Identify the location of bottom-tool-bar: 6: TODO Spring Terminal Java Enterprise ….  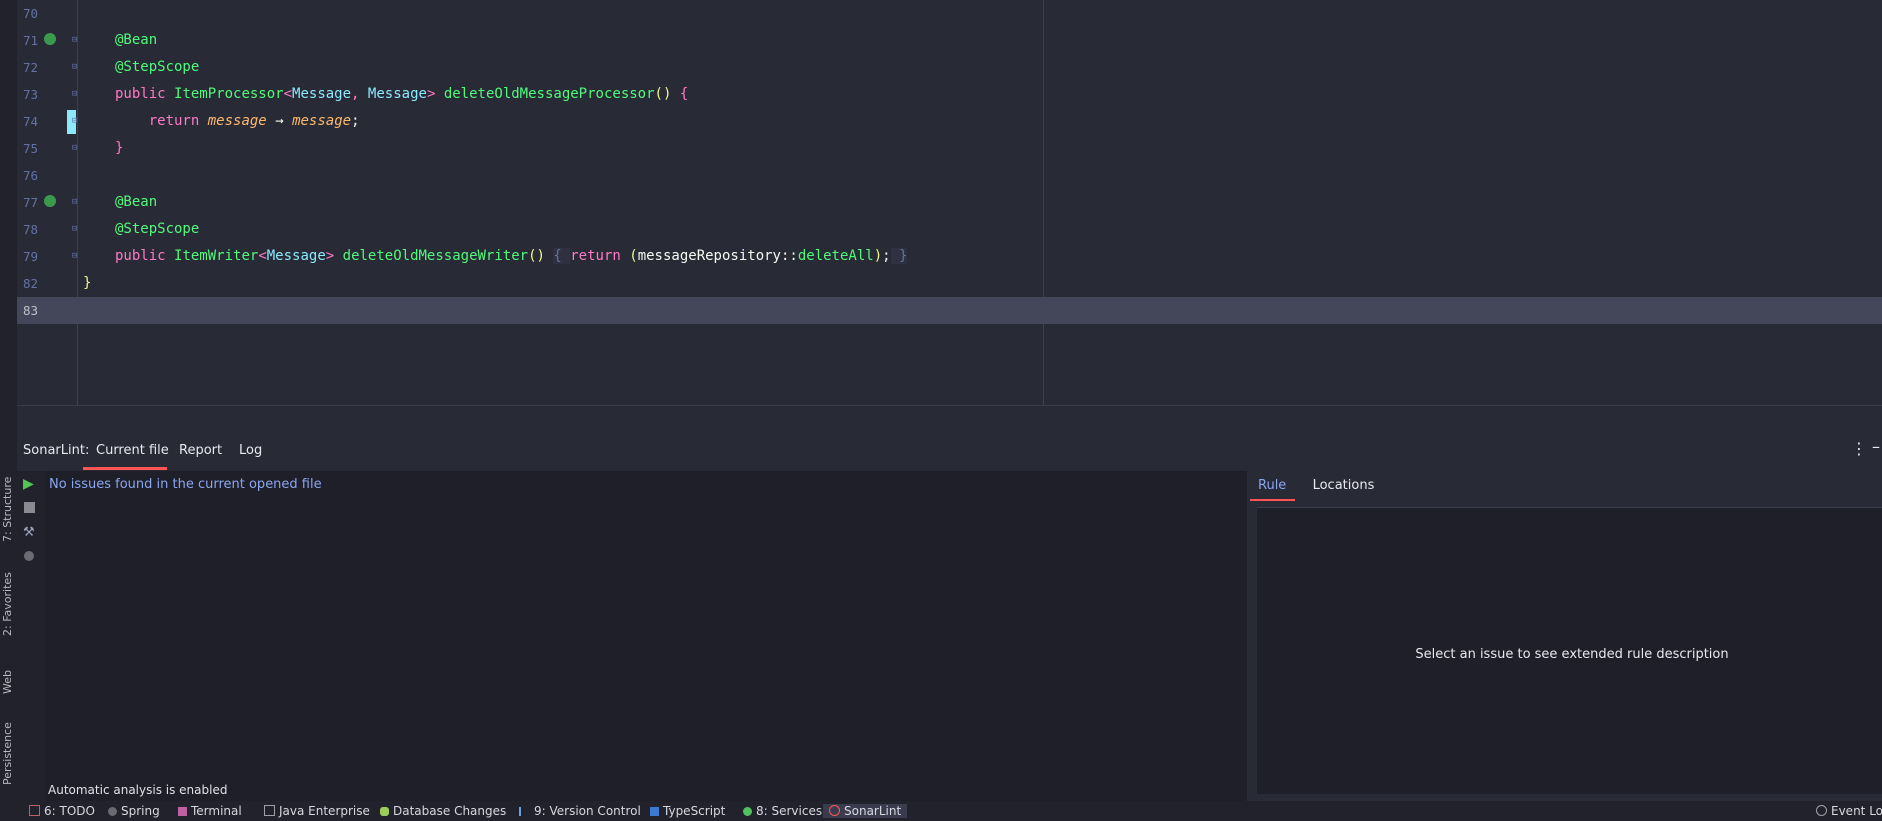
(949, 811).